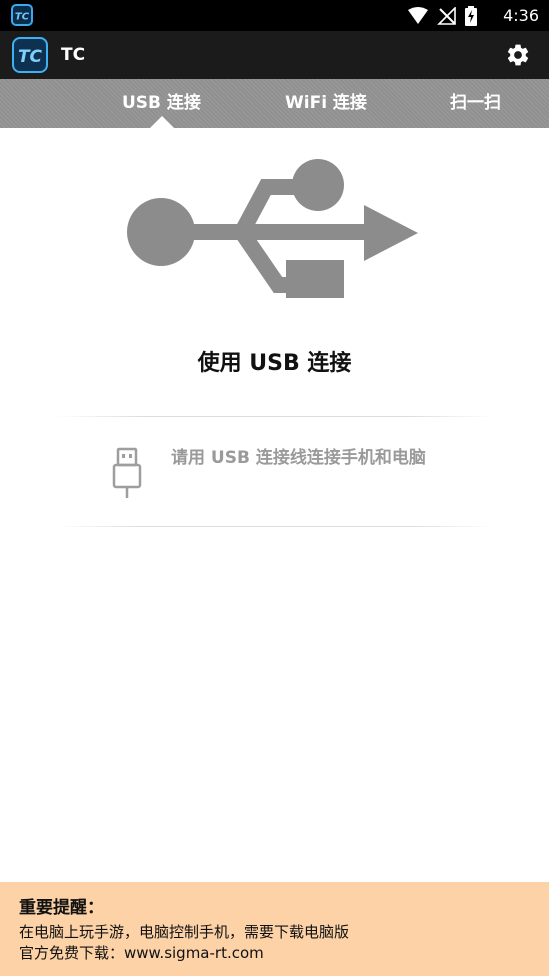  I want to click on tab-bar: USB 连接 WiFi 连接 扫一扫, so click(274, 103).